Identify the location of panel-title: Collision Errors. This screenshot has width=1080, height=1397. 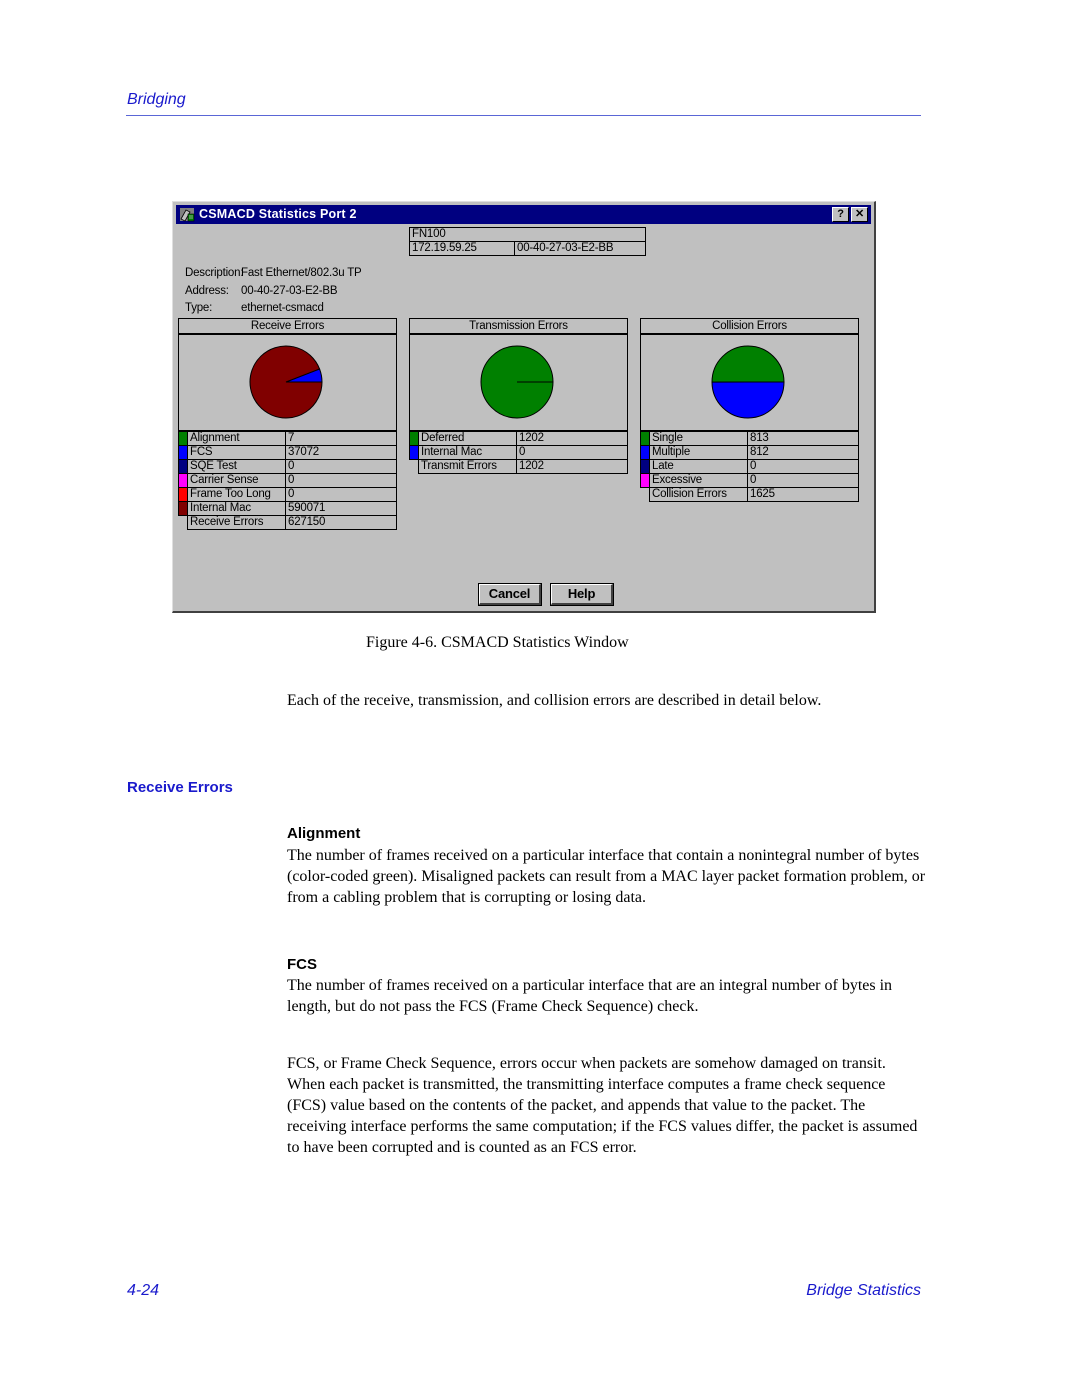
(749, 326).